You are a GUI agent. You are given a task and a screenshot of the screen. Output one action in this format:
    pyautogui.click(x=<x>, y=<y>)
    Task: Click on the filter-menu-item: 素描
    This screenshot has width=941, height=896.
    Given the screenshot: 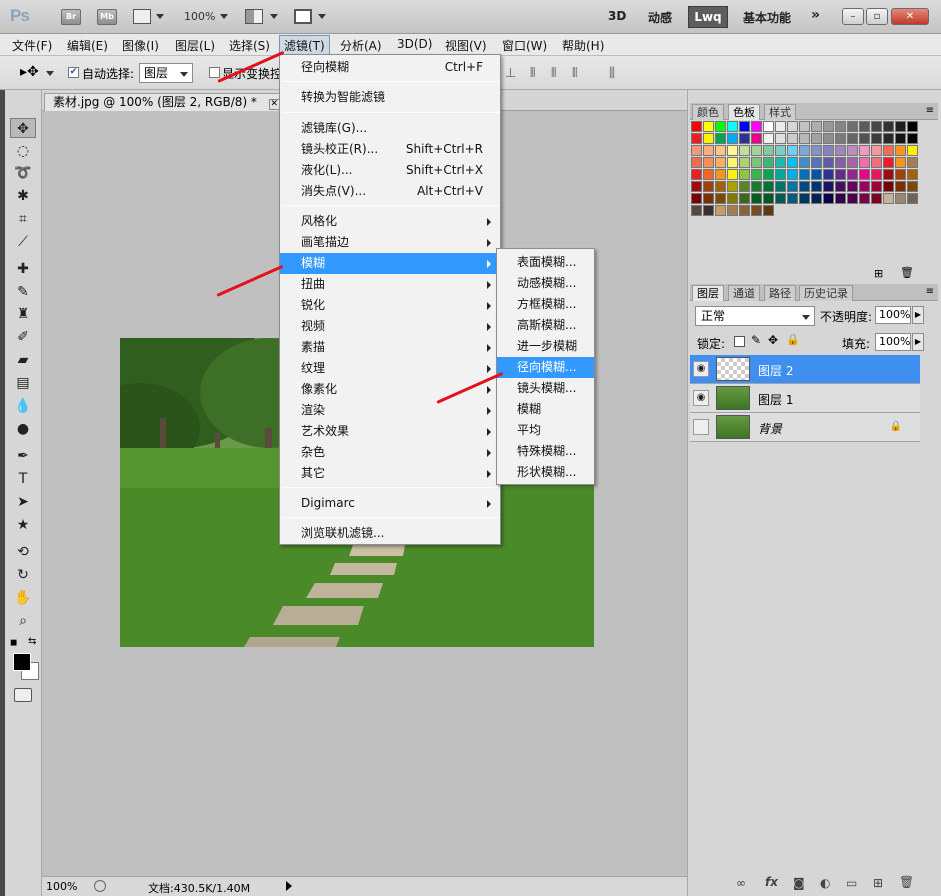 What is the action you would take?
    pyautogui.click(x=390, y=347)
    